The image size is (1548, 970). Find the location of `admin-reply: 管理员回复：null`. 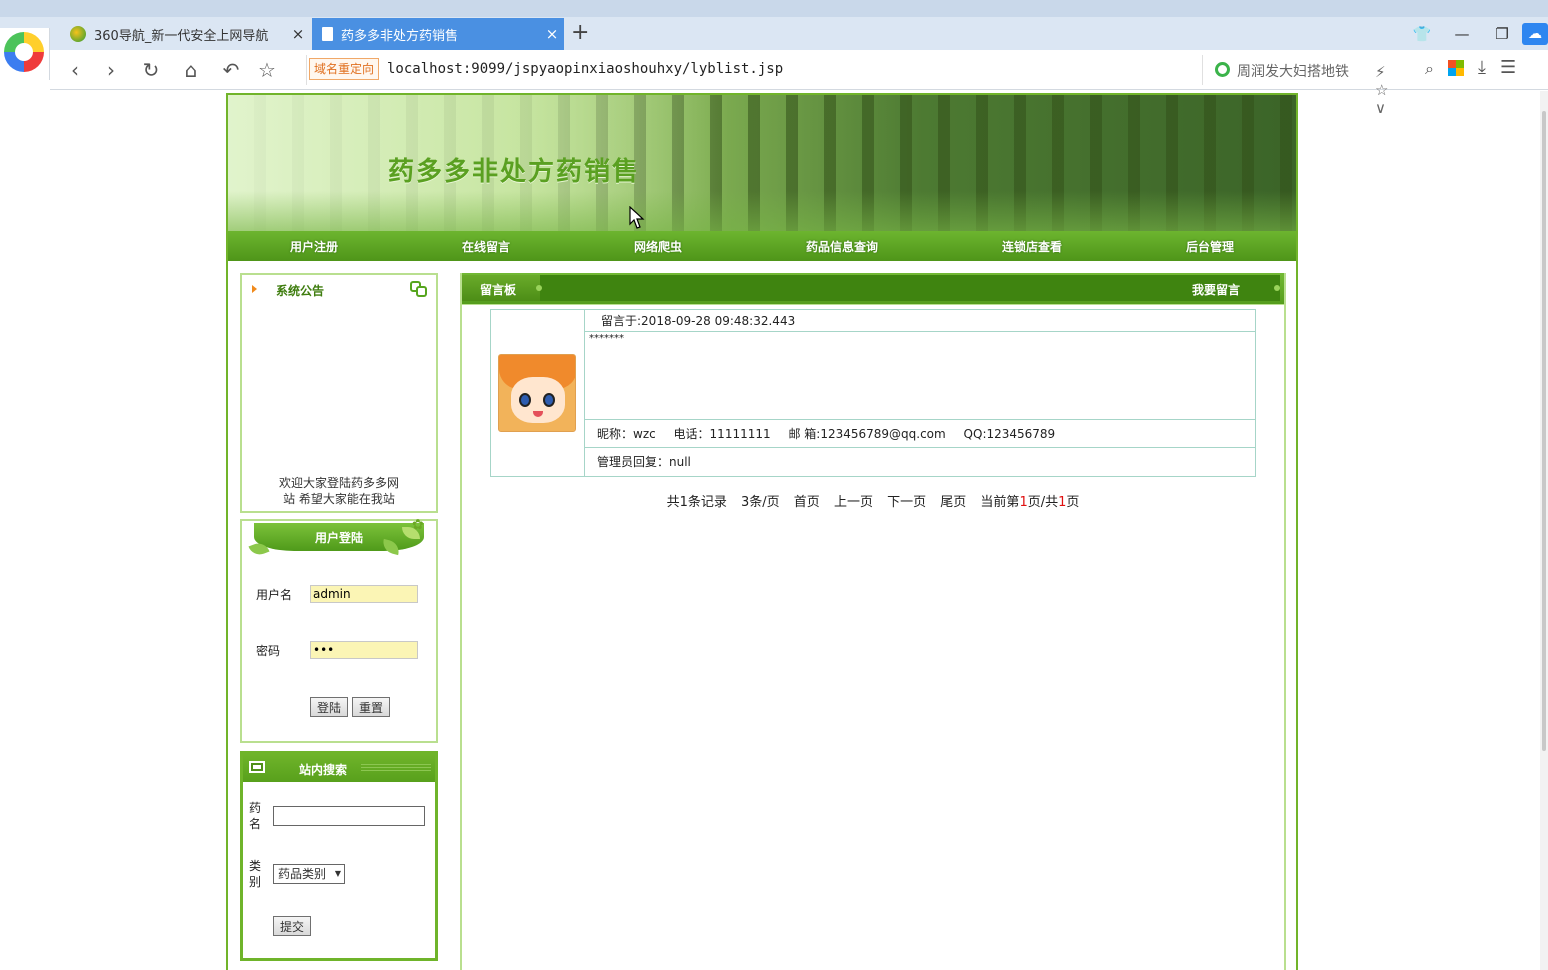

admin-reply: 管理员回复：null is located at coordinates (644, 462).